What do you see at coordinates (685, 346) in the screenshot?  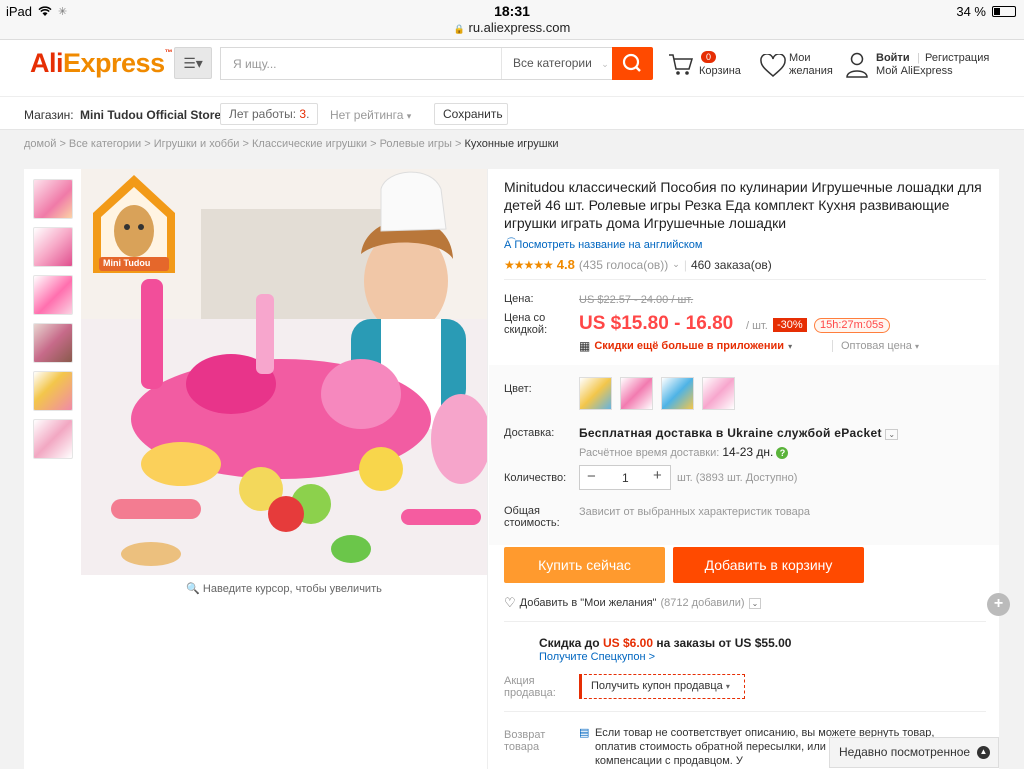 I see `app-promo-link: ▦ Скидки ещё больше в приложении ▾` at bounding box center [685, 346].